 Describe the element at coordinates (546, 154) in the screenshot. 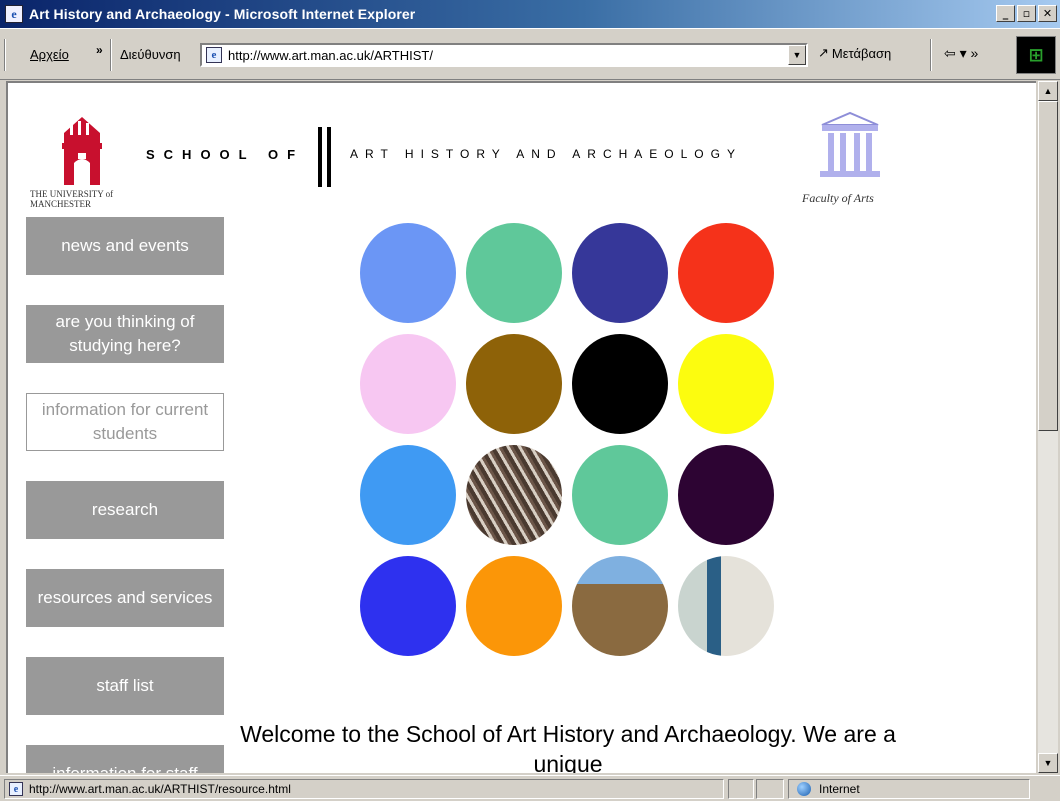

I see `subject-heading: ART HISTORY AND ARCHAEOLOGY` at that location.